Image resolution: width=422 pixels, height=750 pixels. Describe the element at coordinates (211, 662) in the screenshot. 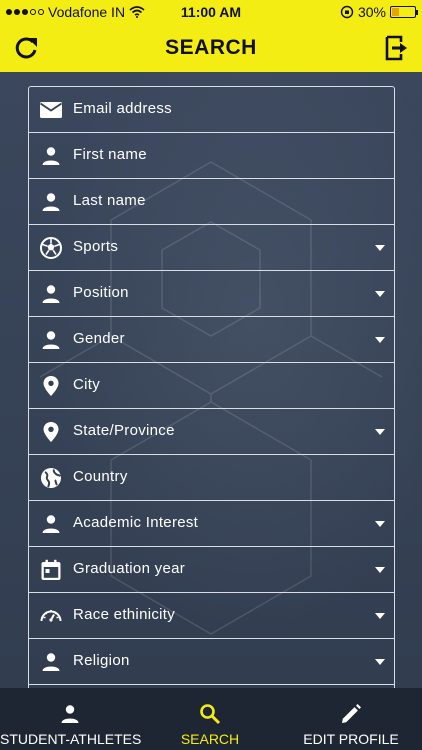

I see `form-field-religion: Religion` at that location.